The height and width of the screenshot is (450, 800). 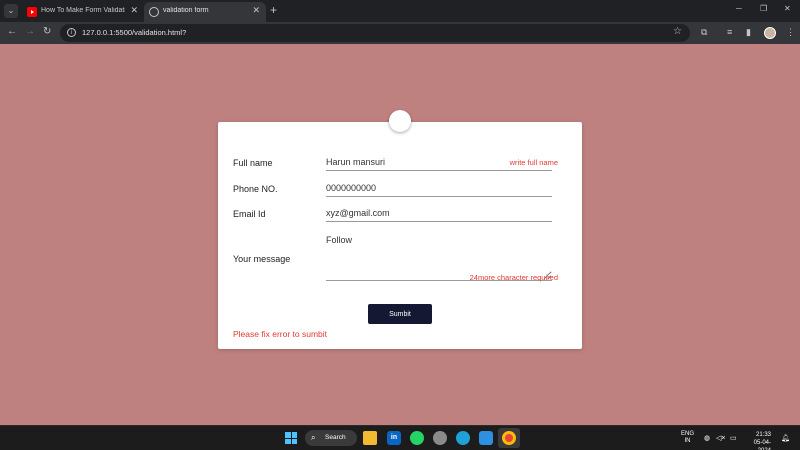 What do you see at coordinates (707, 438) in the screenshot?
I see `network-globe-icon: ◍` at bounding box center [707, 438].